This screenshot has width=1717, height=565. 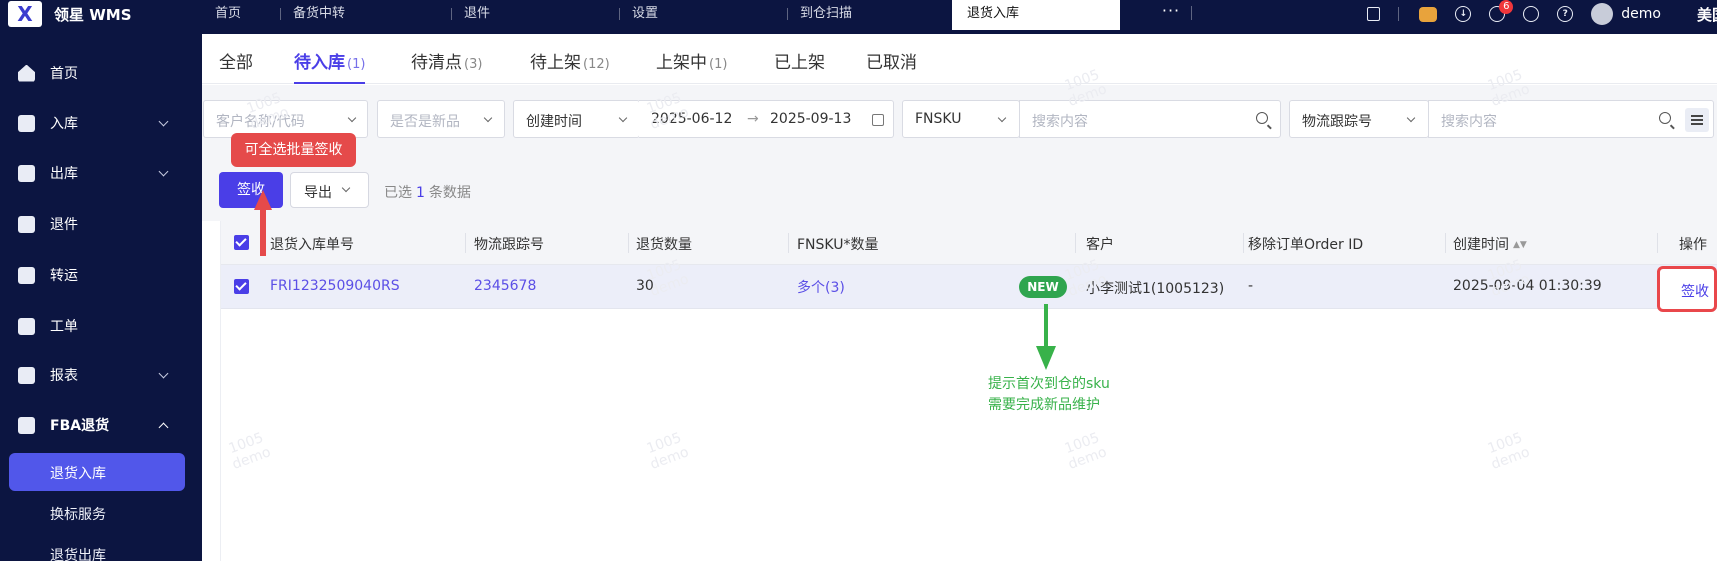 What do you see at coordinates (1046, 337) in the screenshot?
I see `green-arrow-icon` at bounding box center [1046, 337].